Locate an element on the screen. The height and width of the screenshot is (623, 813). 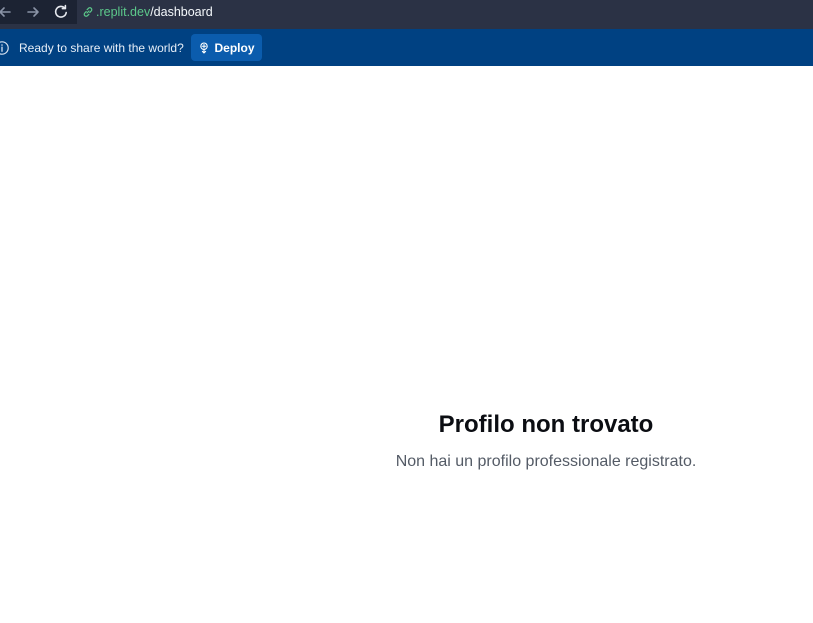
browser-toolbar: .replit.dev/dashboard is located at coordinates (406, 12).